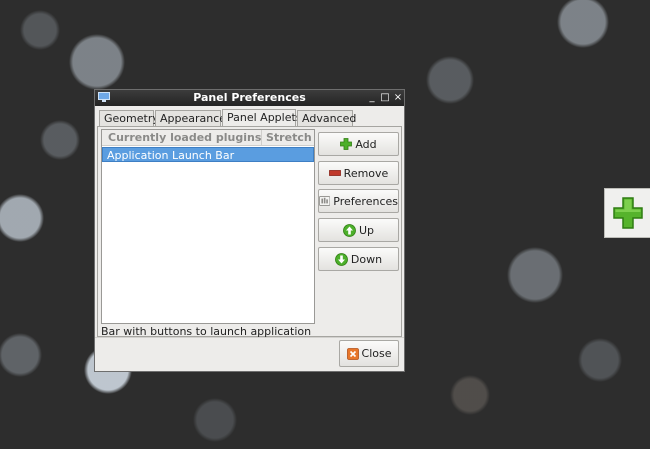 The height and width of the screenshot is (449, 650). What do you see at coordinates (334, 173) in the screenshot?
I see `minus-icon` at bounding box center [334, 173].